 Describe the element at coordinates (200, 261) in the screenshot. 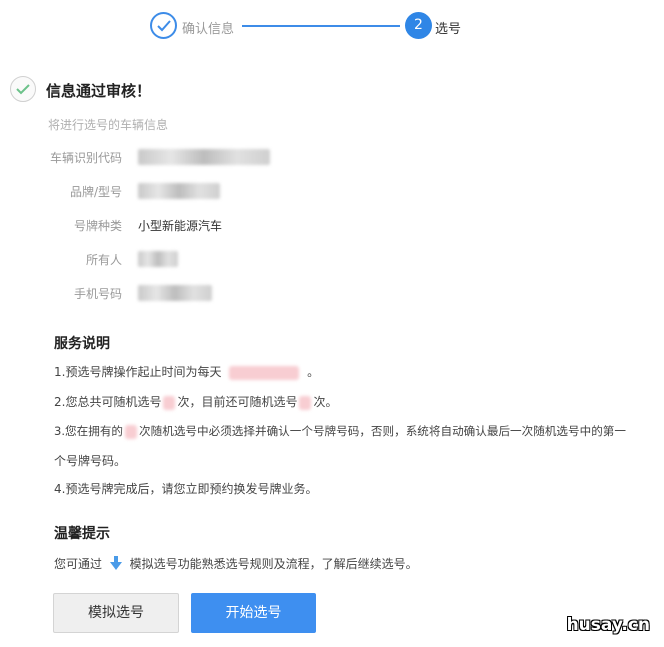

I see `info-row-owner: 所有人` at that location.